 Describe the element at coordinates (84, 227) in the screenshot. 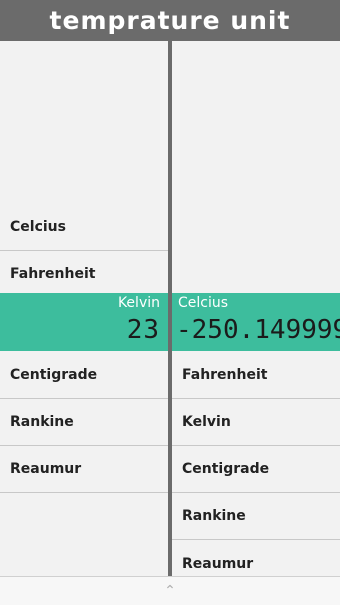

I see `from-unit-item-celcius: Celcius` at that location.